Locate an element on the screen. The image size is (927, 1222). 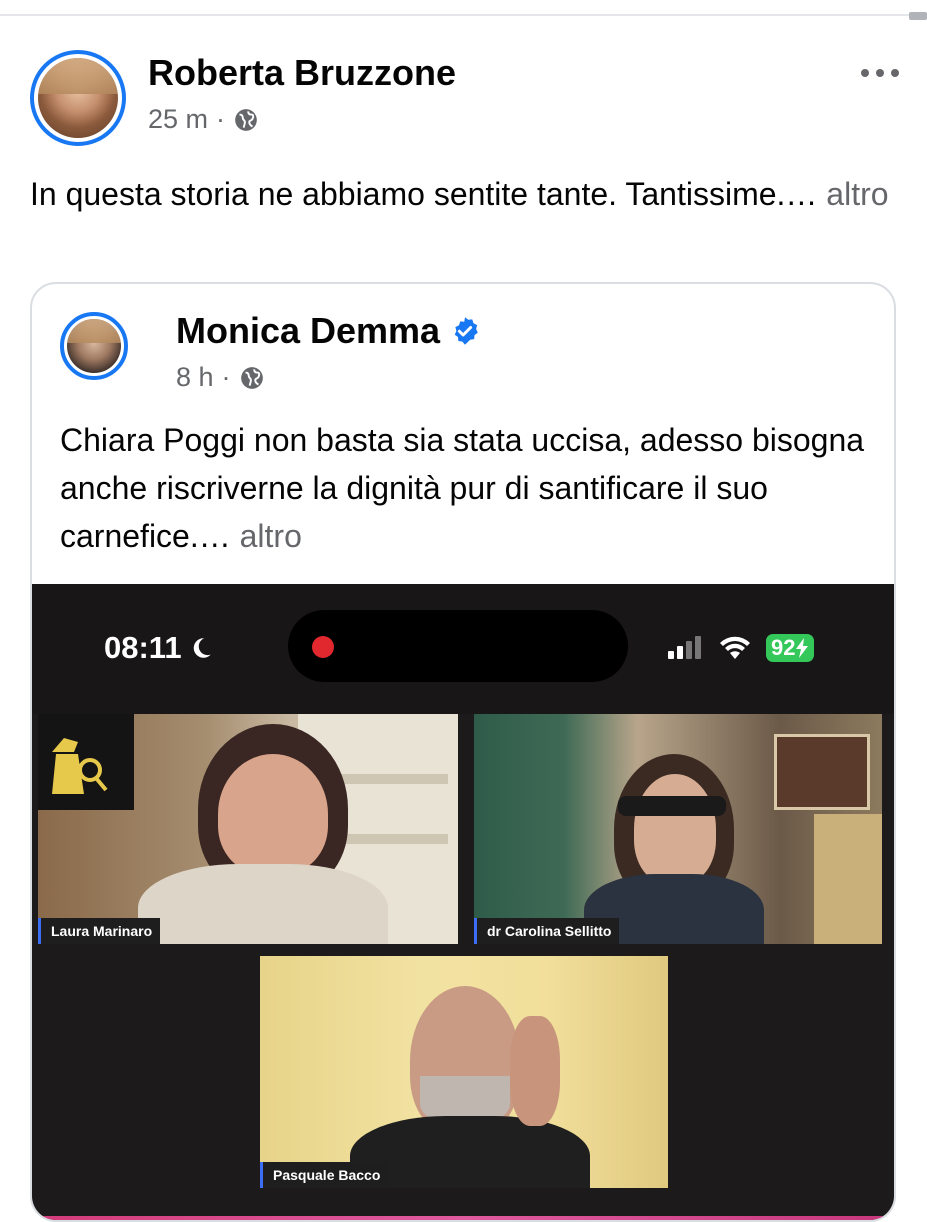
post-time: 25 m is located at coordinates (178, 119).